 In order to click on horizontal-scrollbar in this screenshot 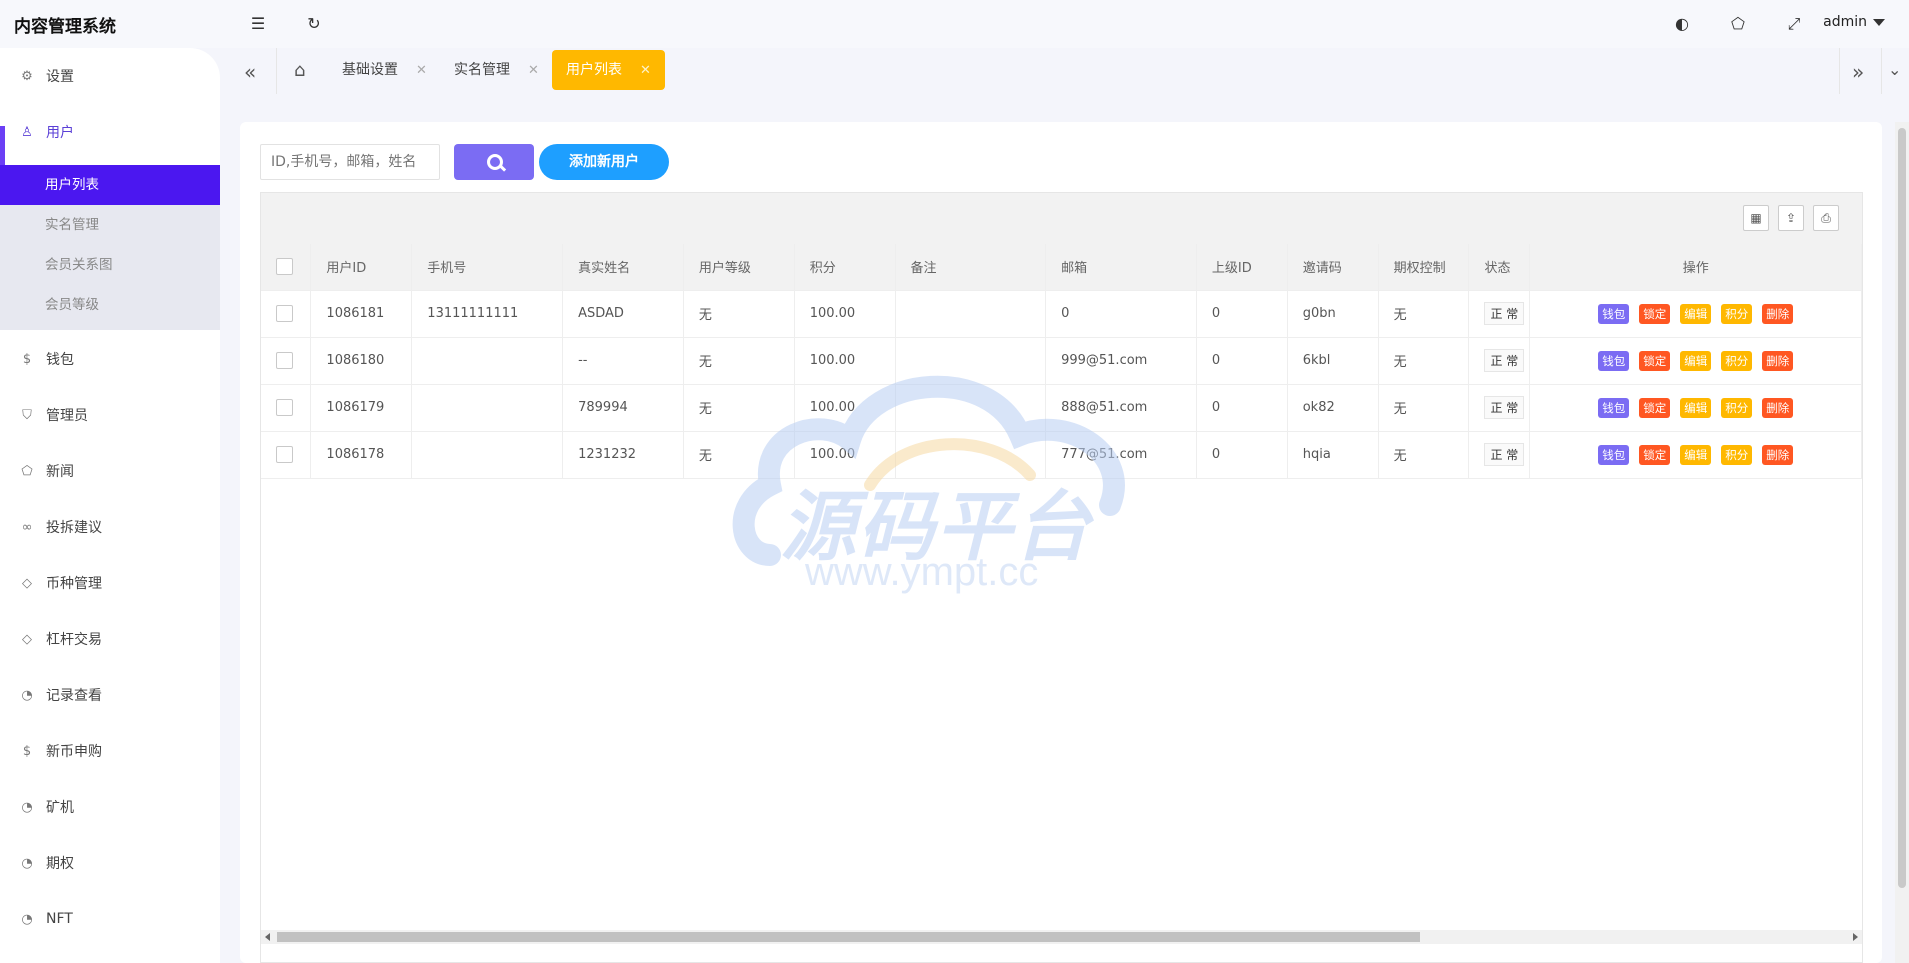, I will do `click(1061, 937)`.